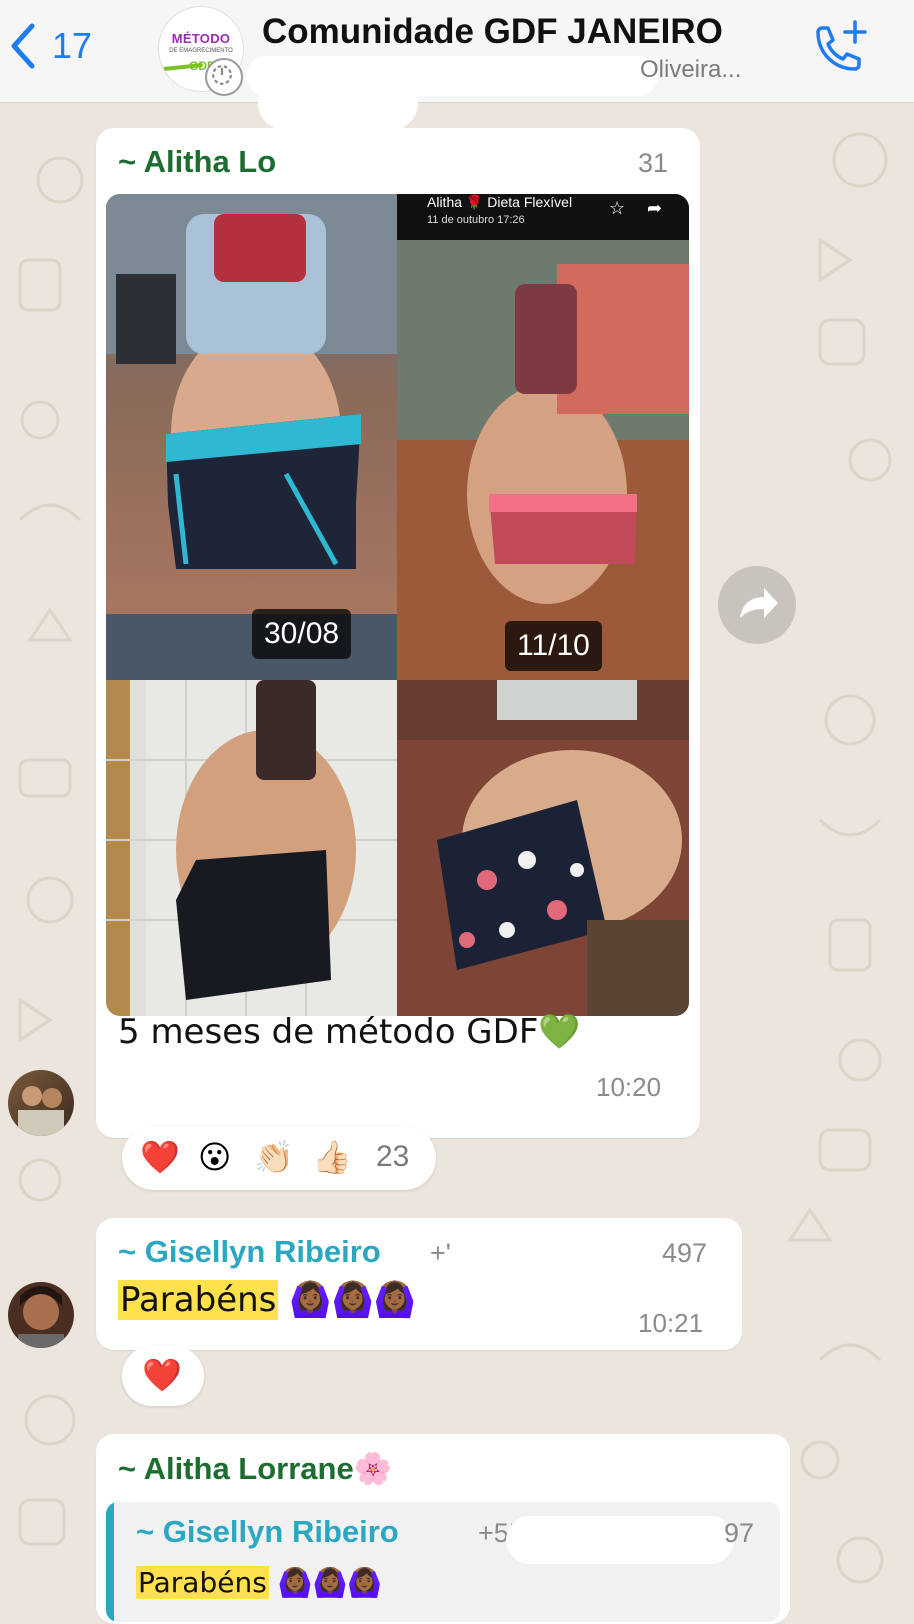 The height and width of the screenshot is (1624, 914). What do you see at coordinates (72, 45) in the screenshot?
I see `unread-count: 17` at bounding box center [72, 45].